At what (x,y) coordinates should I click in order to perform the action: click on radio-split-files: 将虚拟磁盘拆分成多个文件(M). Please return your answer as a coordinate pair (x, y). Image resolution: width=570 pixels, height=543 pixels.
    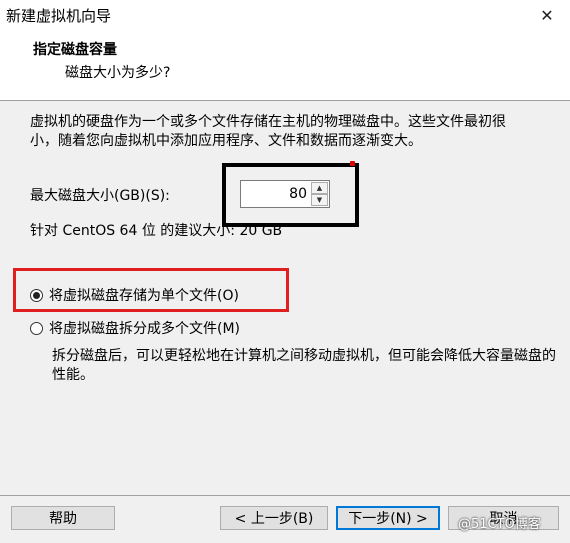
    Looking at the image, I should click on (135, 328).